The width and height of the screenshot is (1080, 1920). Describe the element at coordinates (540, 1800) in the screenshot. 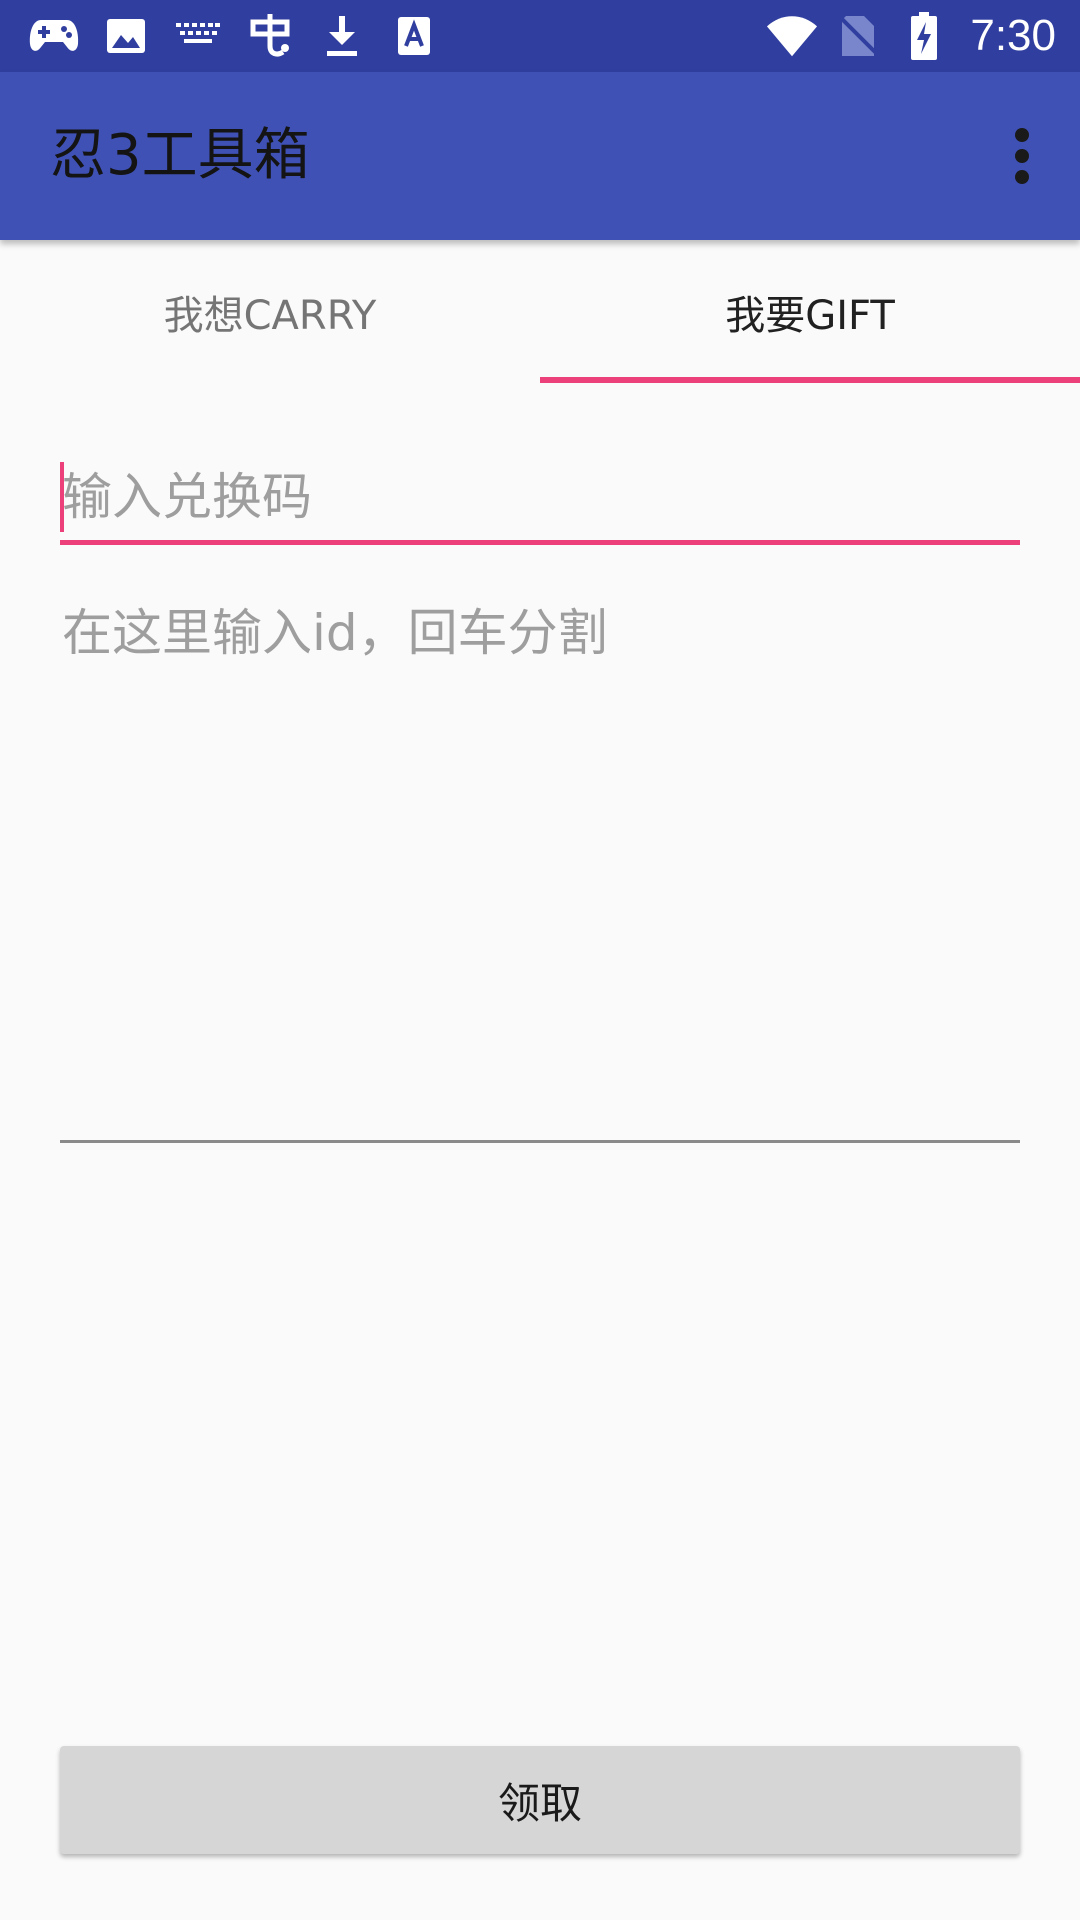

I see `claim-button: 领取` at that location.